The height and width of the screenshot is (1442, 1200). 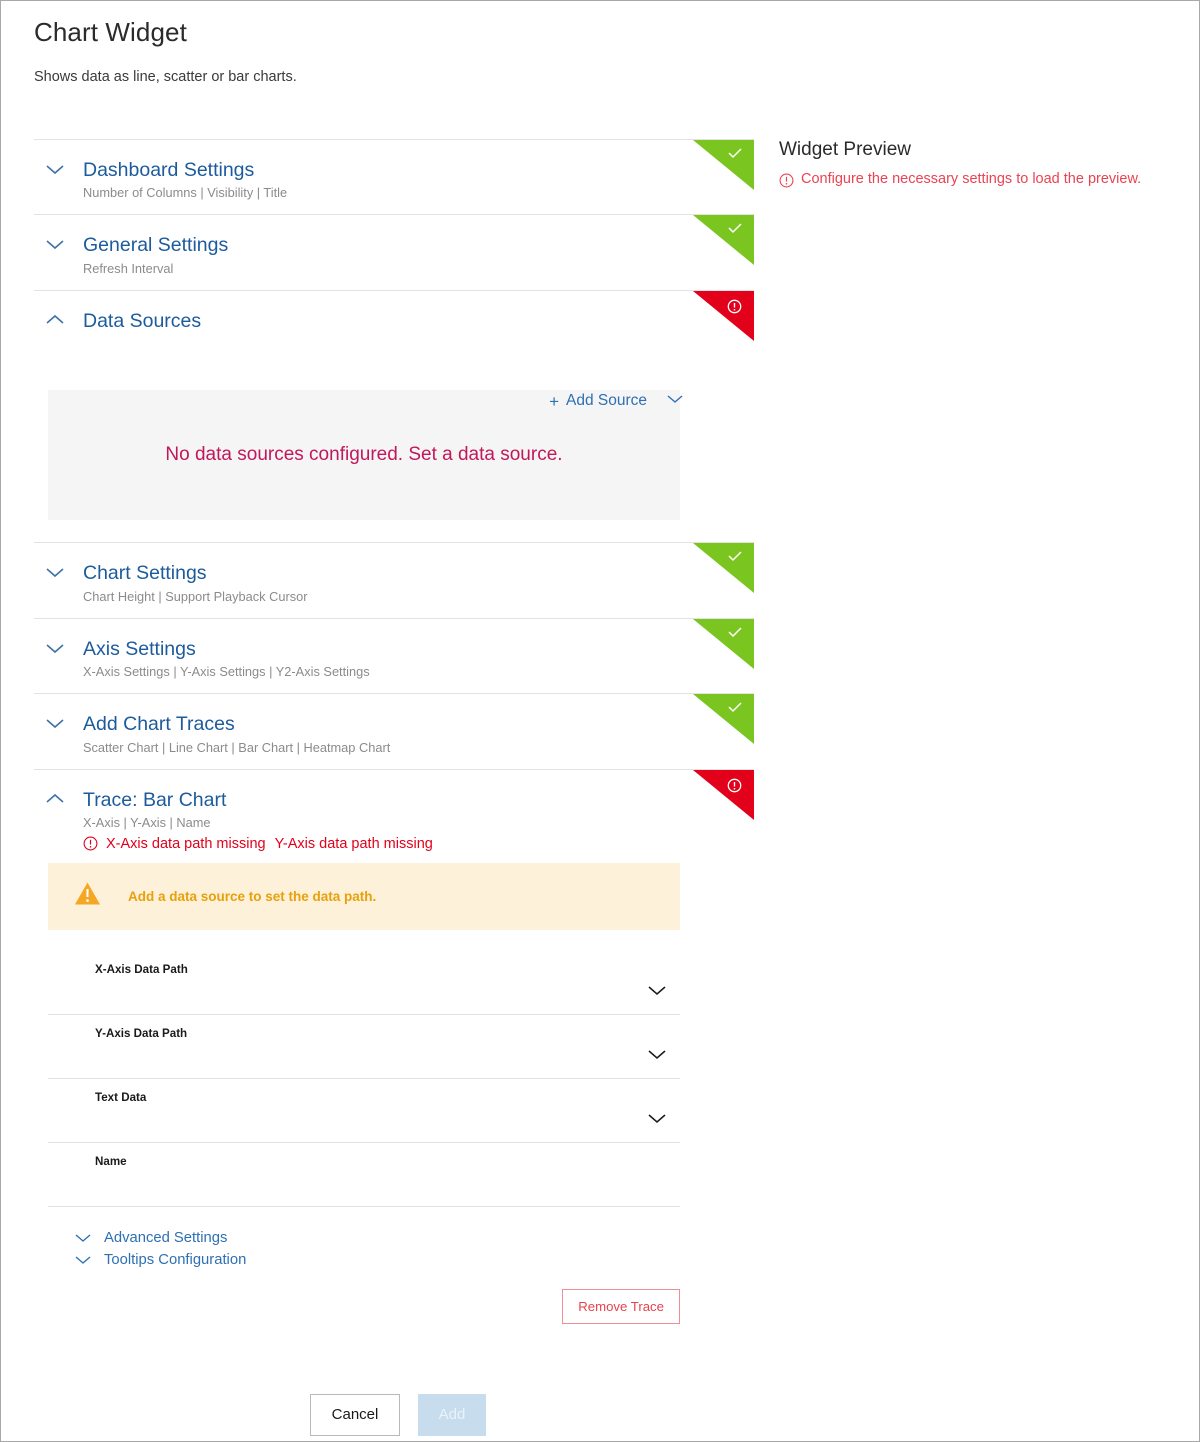 I want to click on field-label: X-Axis Data Path, so click(x=141, y=969).